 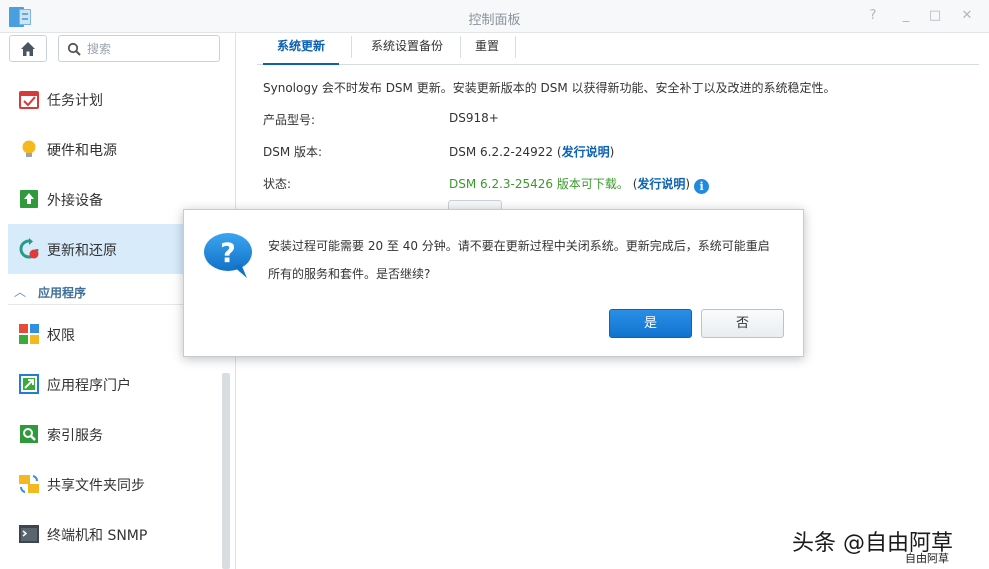 I want to click on help-icon: ?, so click(x=873, y=16).